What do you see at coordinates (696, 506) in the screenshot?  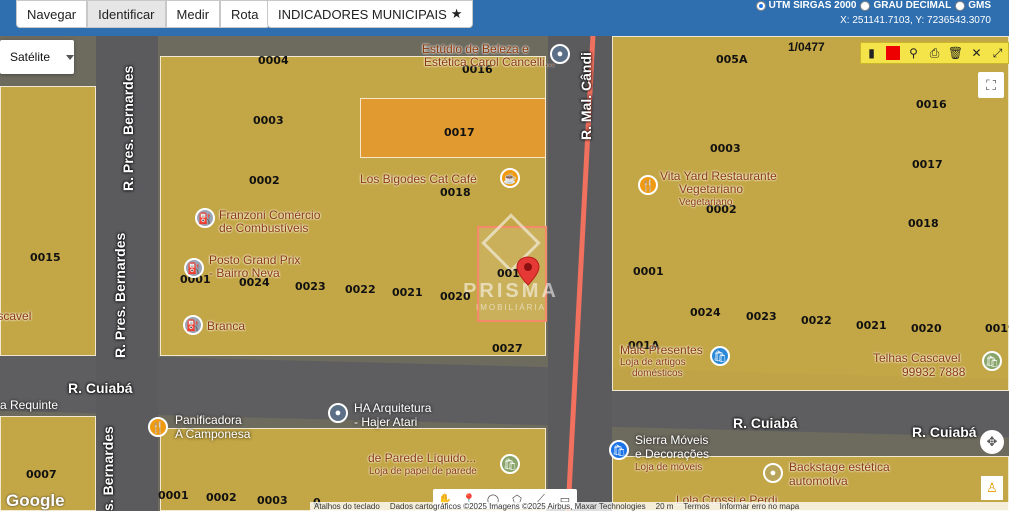 I see `terms-link: Termos` at bounding box center [696, 506].